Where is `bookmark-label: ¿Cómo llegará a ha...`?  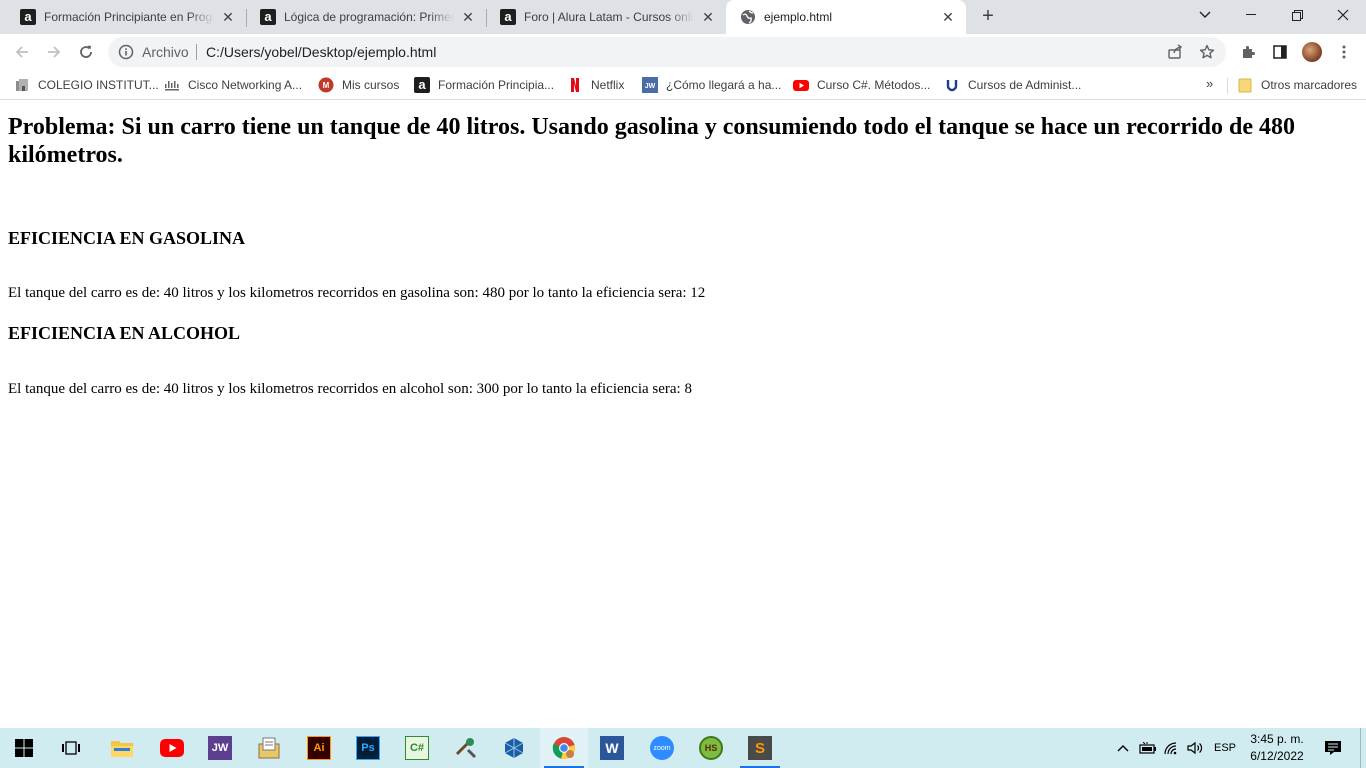
bookmark-label: ¿Cómo llegará a ha... is located at coordinates (724, 85).